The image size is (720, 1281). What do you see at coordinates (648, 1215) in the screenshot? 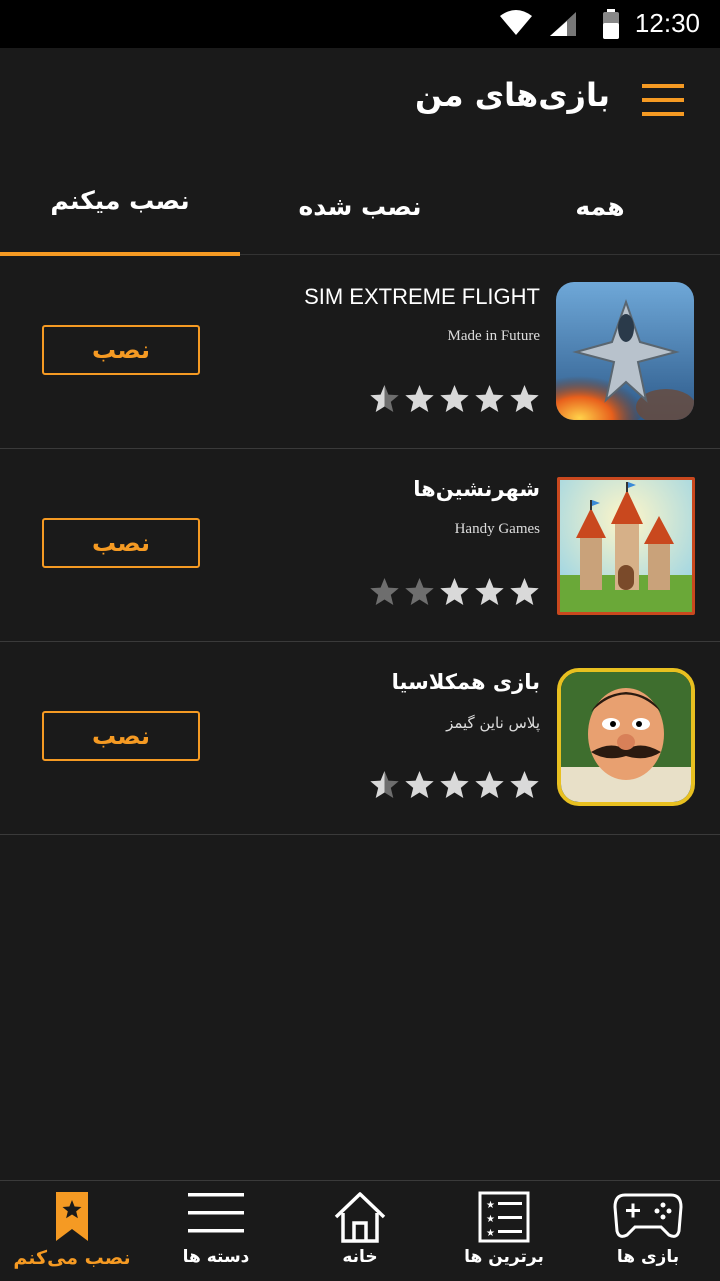
I see `gamepad-icon` at bounding box center [648, 1215].